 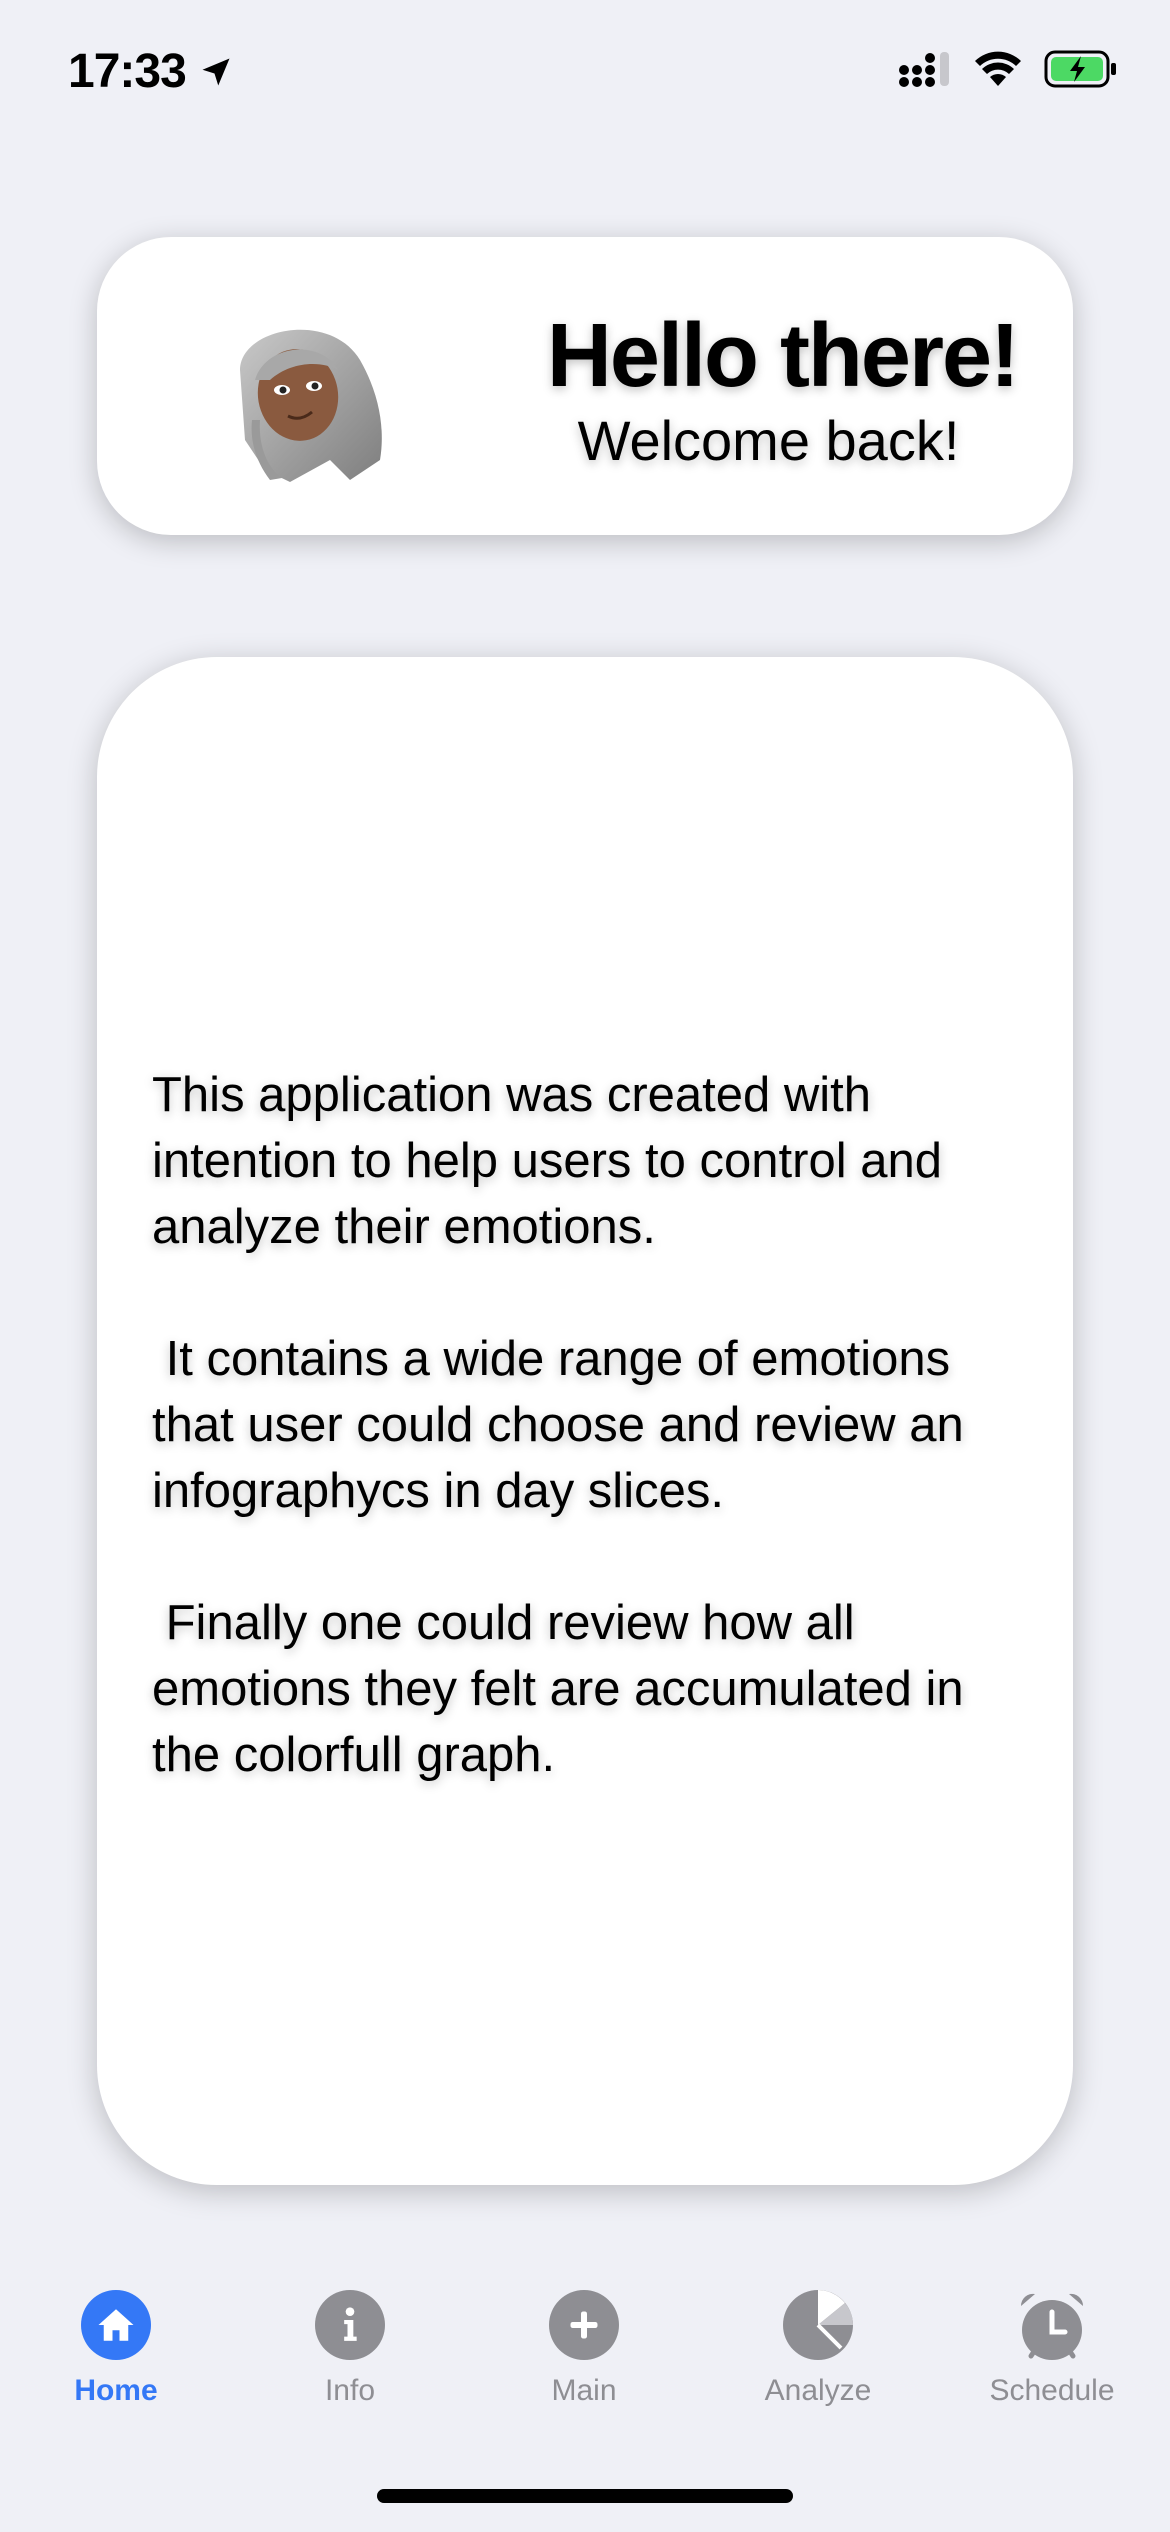 I want to click on tab-main: Main, so click(x=584, y=2349).